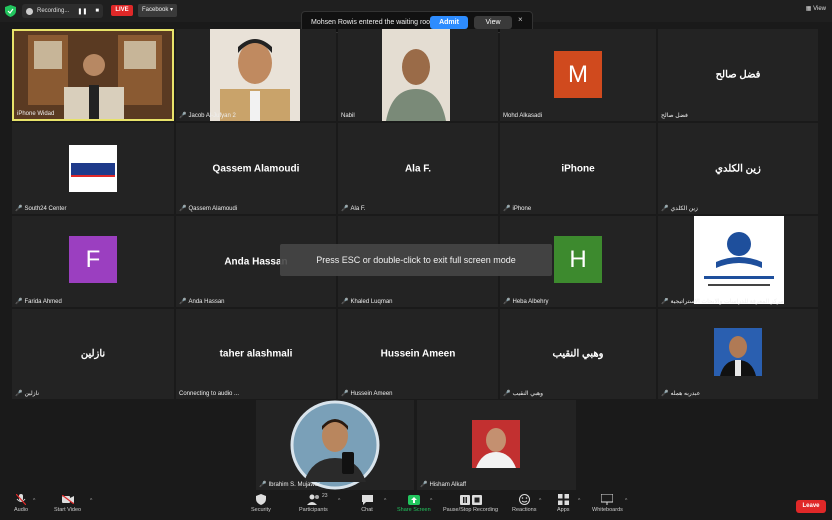 The width and height of the screenshot is (832, 520). Describe the element at coordinates (21, 510) in the screenshot. I see `audio-label: Audio` at that location.